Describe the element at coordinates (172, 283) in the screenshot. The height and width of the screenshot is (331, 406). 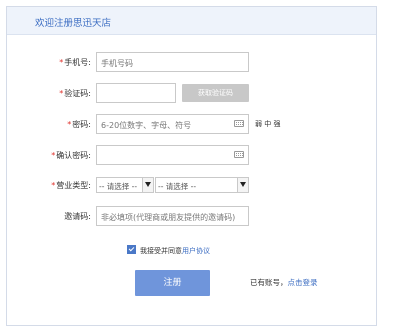
I see `register-button: 注册` at that location.